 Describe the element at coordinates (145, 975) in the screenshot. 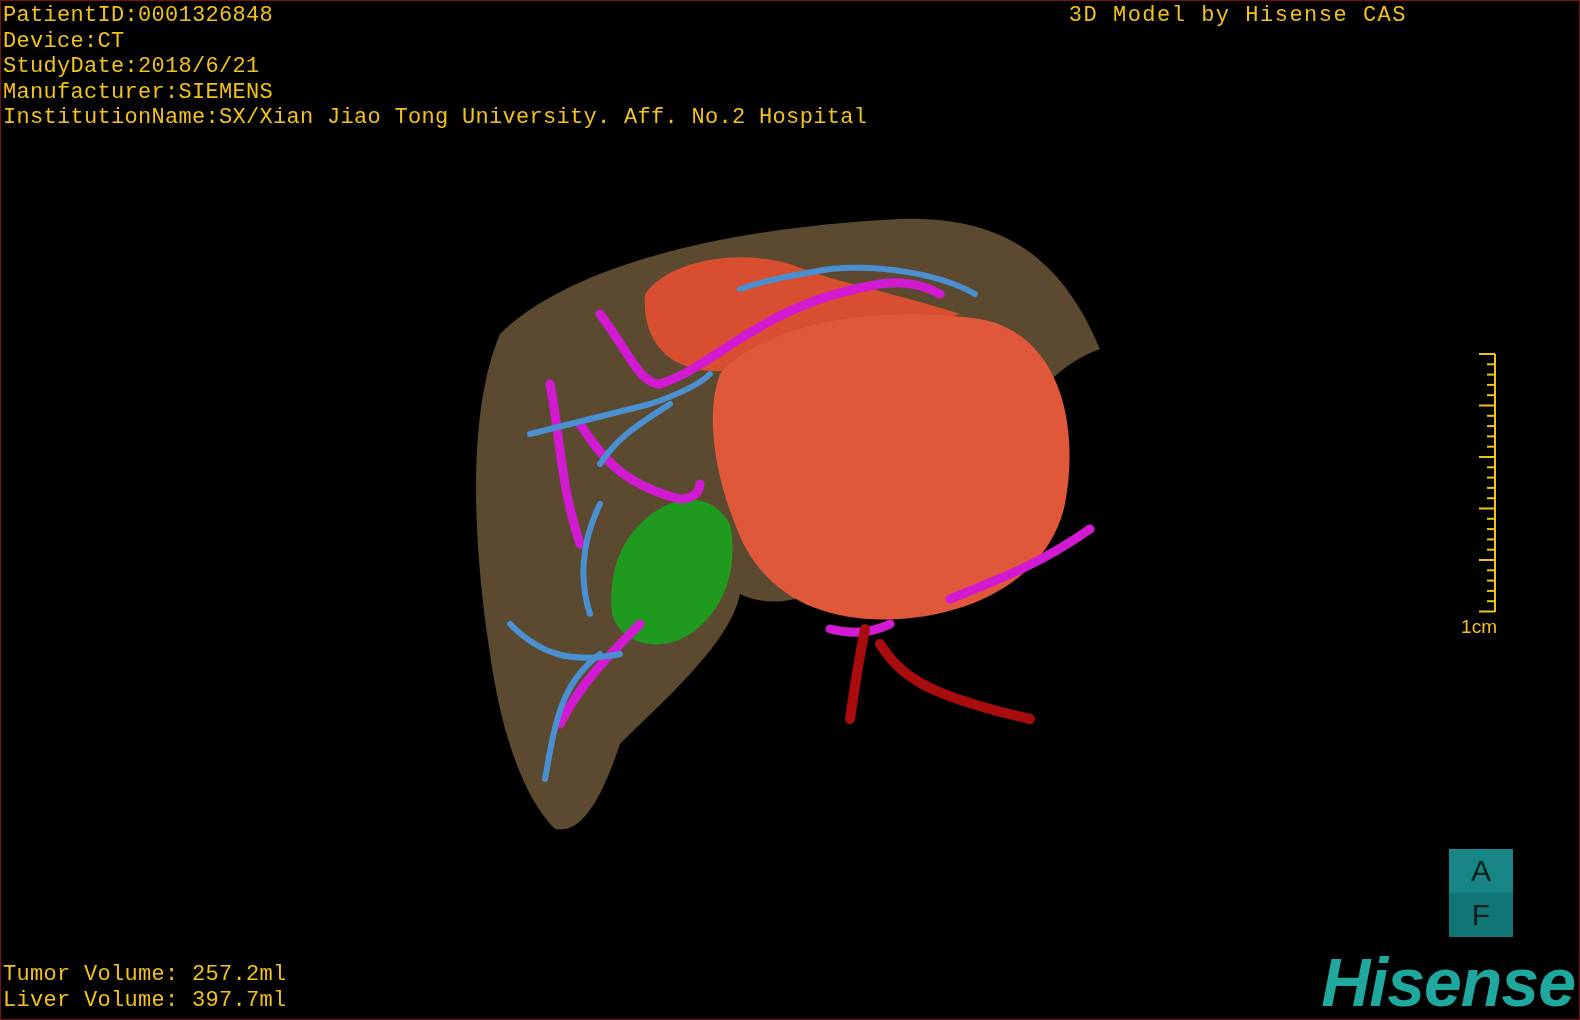

I see `volume-text: Tumor Volume: 257.2ml` at that location.